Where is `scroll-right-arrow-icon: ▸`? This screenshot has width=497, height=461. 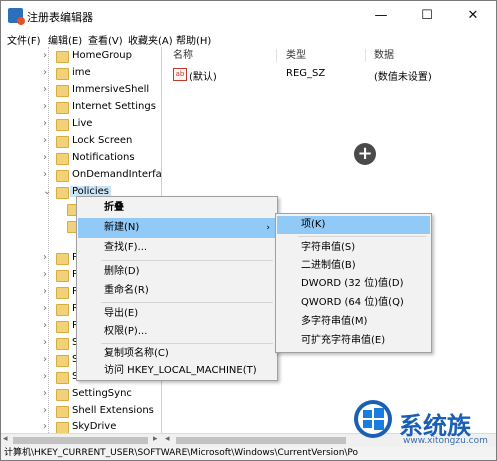
scroll-right-arrow-icon: ▸ is located at coordinates (155, 439).